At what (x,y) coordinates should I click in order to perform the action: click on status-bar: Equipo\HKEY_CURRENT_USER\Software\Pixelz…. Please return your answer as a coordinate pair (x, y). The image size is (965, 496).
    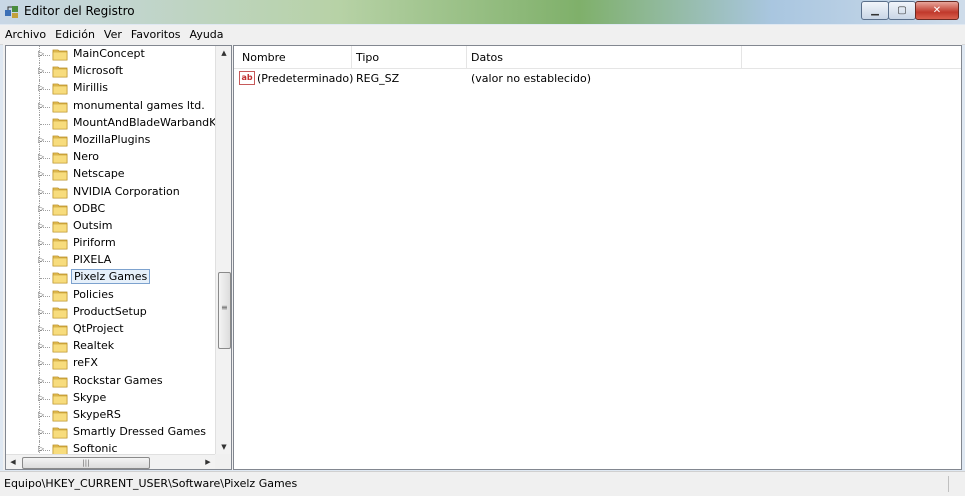
    Looking at the image, I should click on (482, 483).